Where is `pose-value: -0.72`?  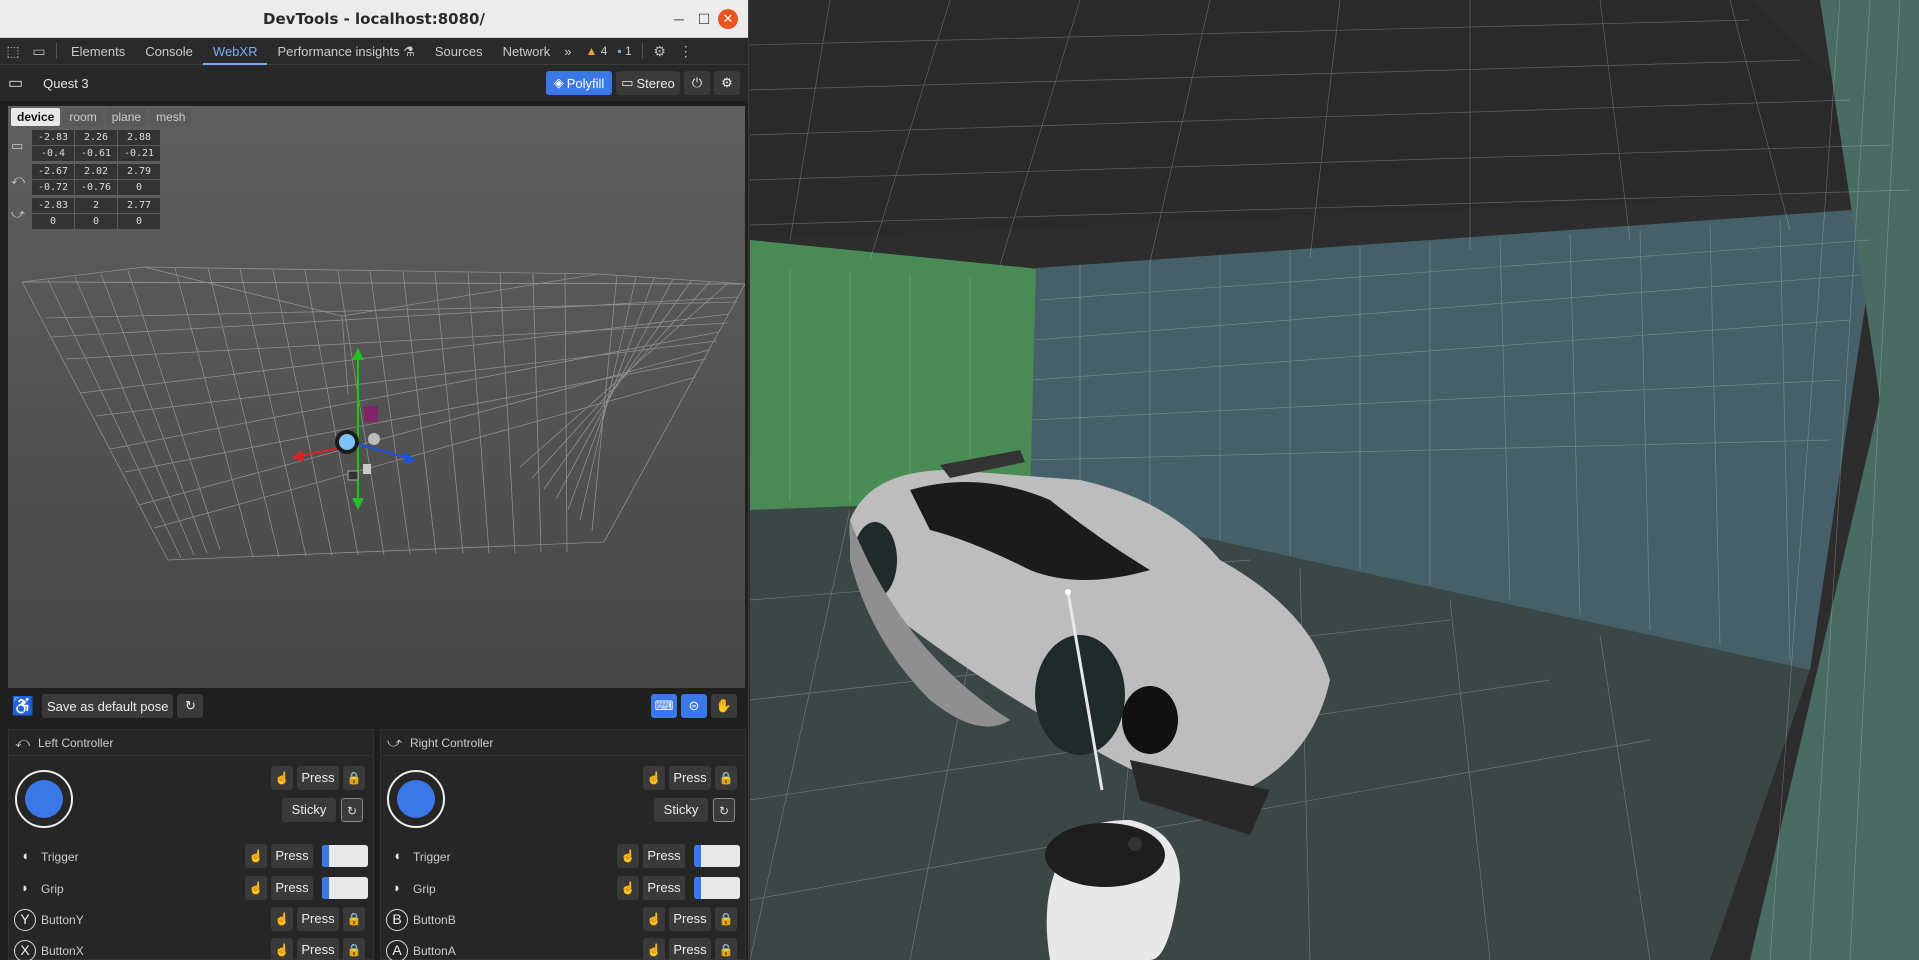
pose-value: -0.72 is located at coordinates (53, 187).